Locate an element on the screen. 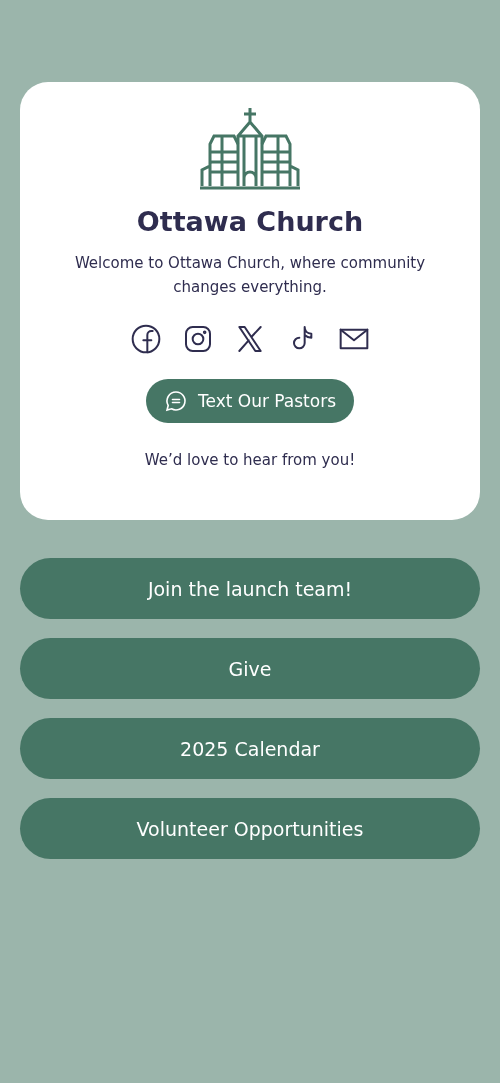 The width and height of the screenshot is (500, 1083). facebook-icon is located at coordinates (146, 339).